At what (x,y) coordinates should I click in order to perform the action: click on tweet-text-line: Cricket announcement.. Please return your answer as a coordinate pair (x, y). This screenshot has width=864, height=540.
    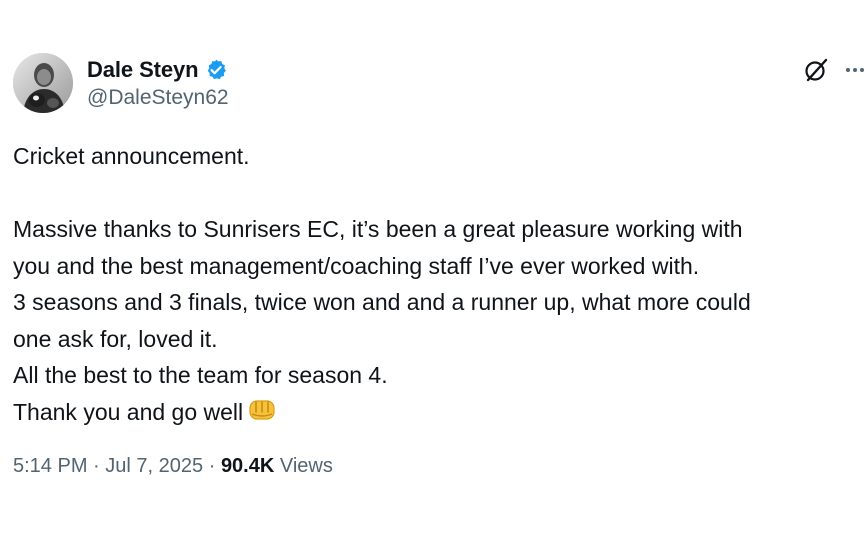
    Looking at the image, I should click on (131, 156).